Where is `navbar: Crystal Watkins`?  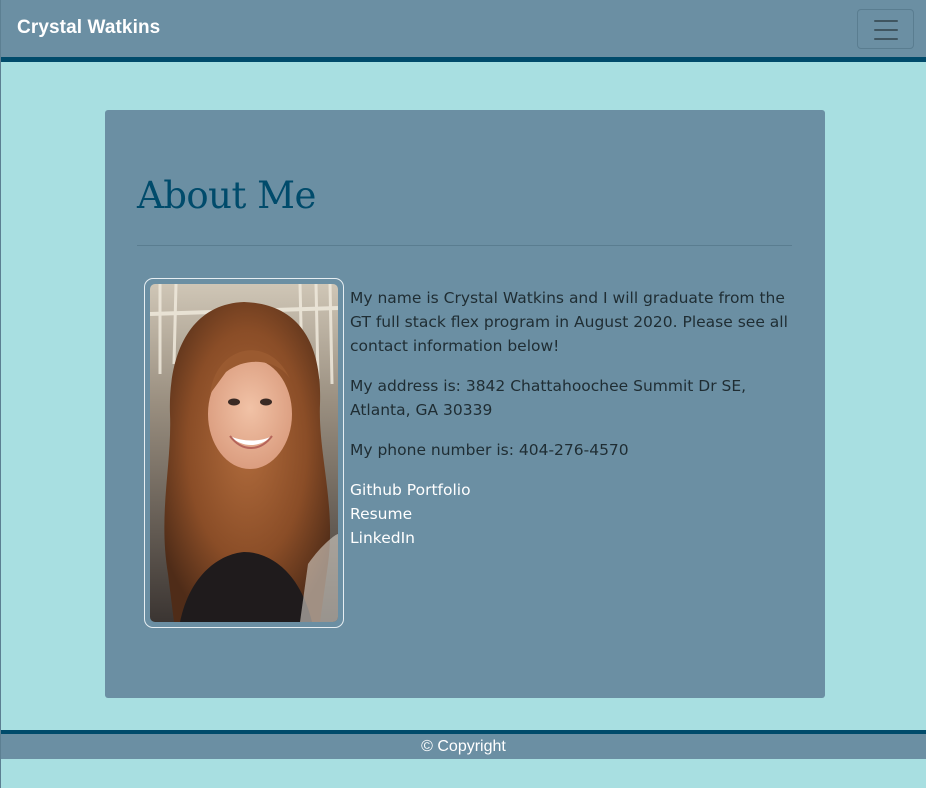 navbar: Crystal Watkins is located at coordinates (463, 31).